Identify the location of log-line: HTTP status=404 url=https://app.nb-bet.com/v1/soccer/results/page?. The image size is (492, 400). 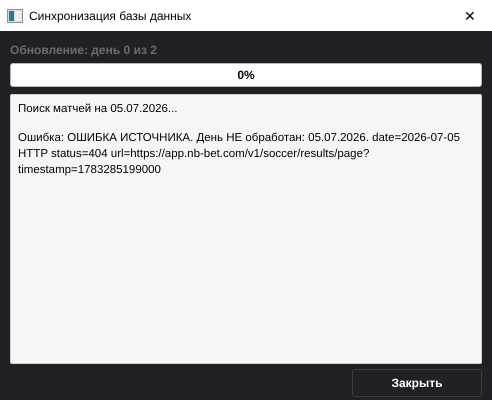
(194, 154).